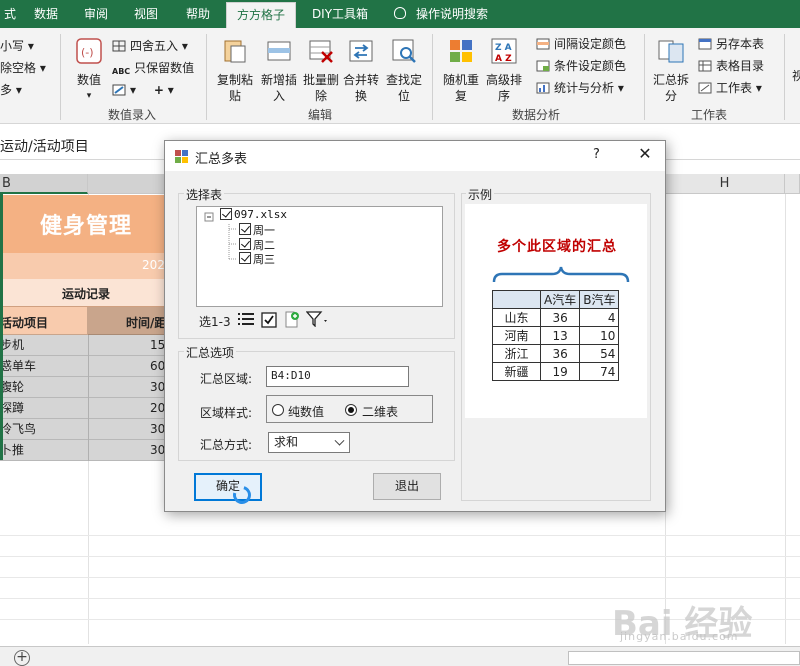 Image resolution: width=800 pixels, height=666 pixels. What do you see at coordinates (11, 90) in the screenshot?
I see `more-button: 多 ▾` at bounding box center [11, 90].